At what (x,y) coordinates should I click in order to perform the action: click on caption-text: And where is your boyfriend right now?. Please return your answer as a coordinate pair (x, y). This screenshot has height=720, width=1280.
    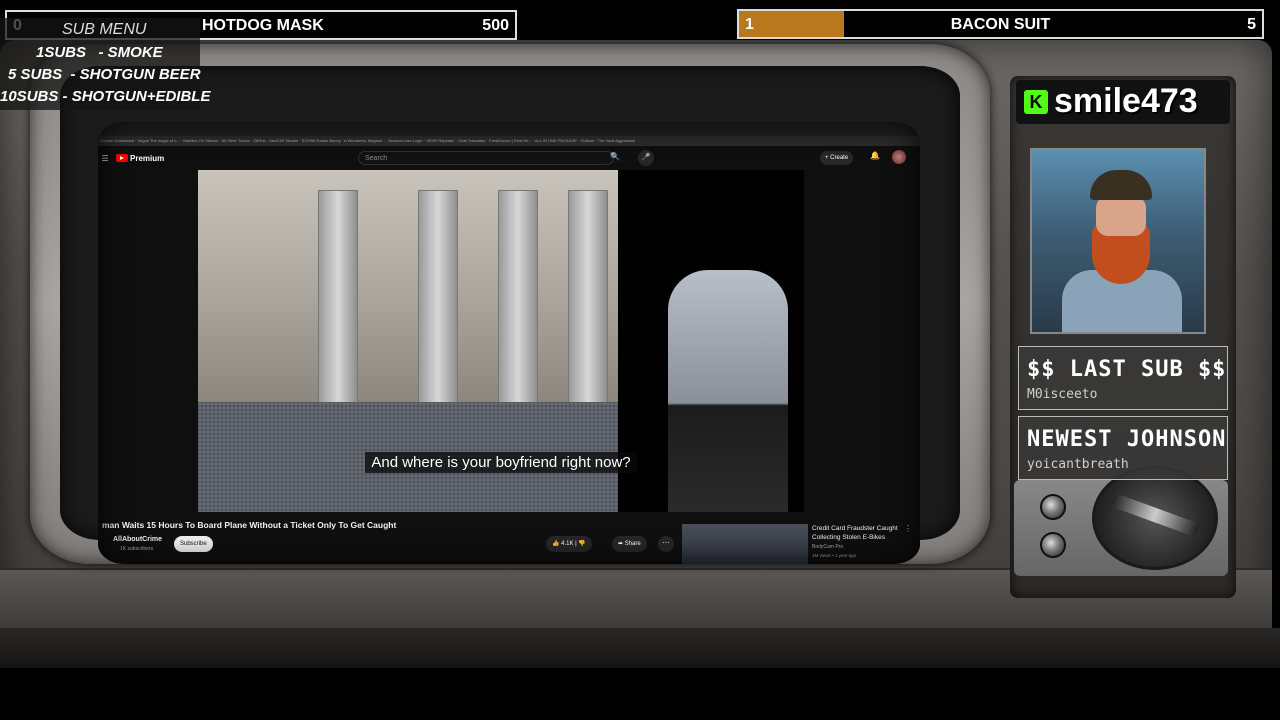
    Looking at the image, I should click on (501, 462).